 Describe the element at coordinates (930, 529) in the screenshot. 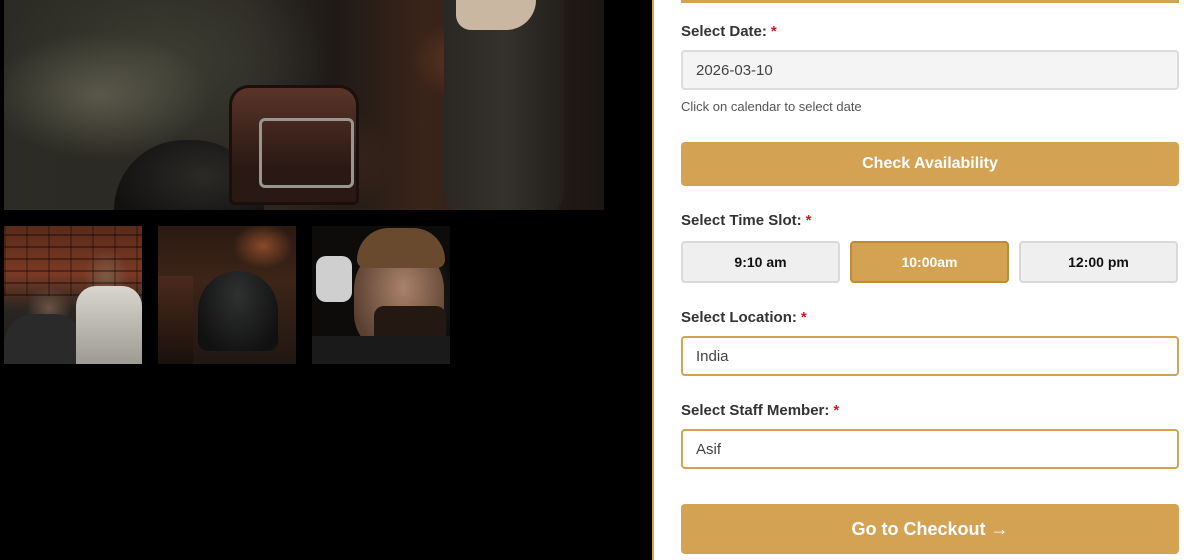

I see `checkout-button: Go to Checkout →` at that location.